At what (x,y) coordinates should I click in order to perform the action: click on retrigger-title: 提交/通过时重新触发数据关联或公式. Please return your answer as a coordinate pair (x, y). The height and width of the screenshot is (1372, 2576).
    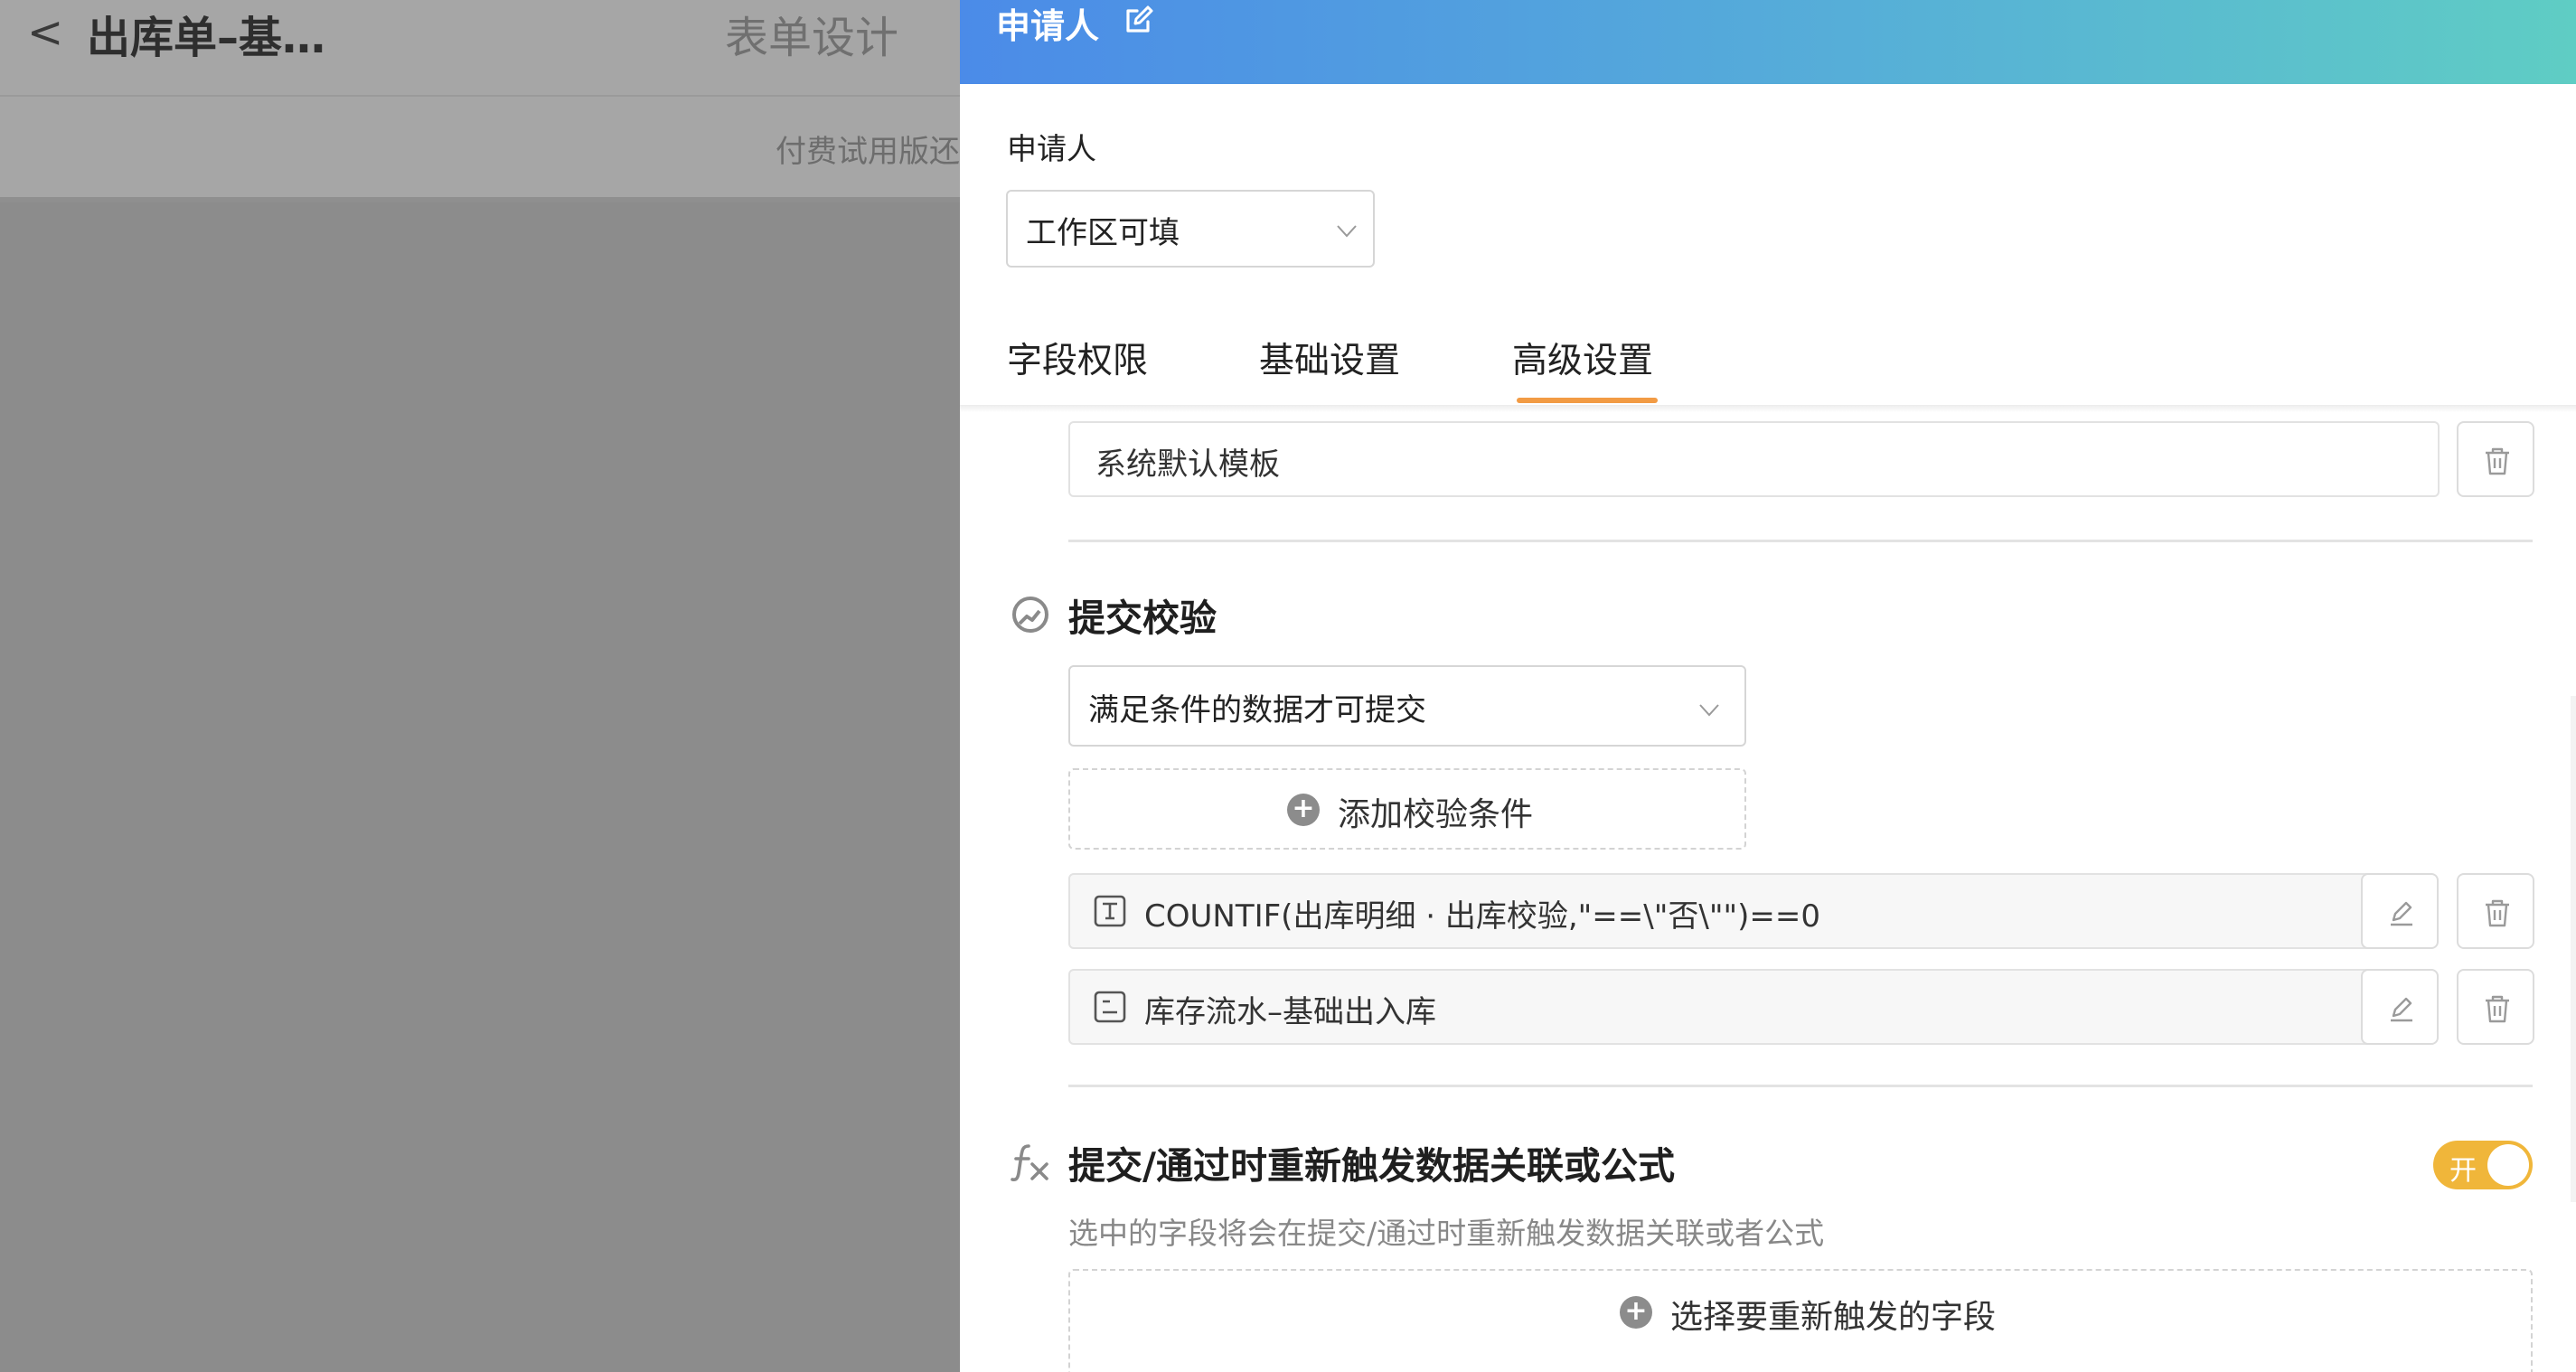
    Looking at the image, I should click on (1372, 1166).